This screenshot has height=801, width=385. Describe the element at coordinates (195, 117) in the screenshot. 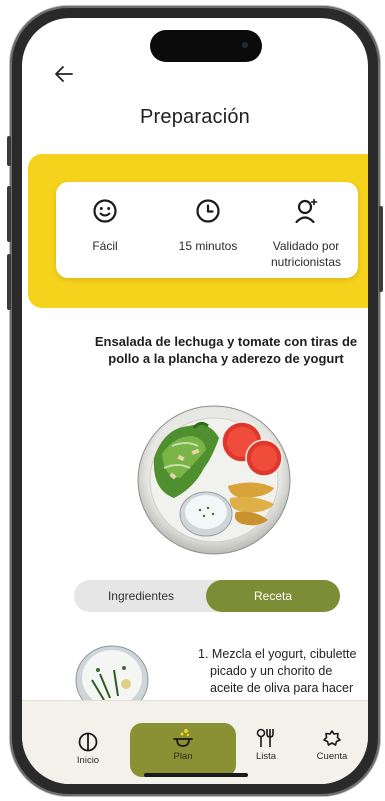

I see `page-title: Preparación` at that location.